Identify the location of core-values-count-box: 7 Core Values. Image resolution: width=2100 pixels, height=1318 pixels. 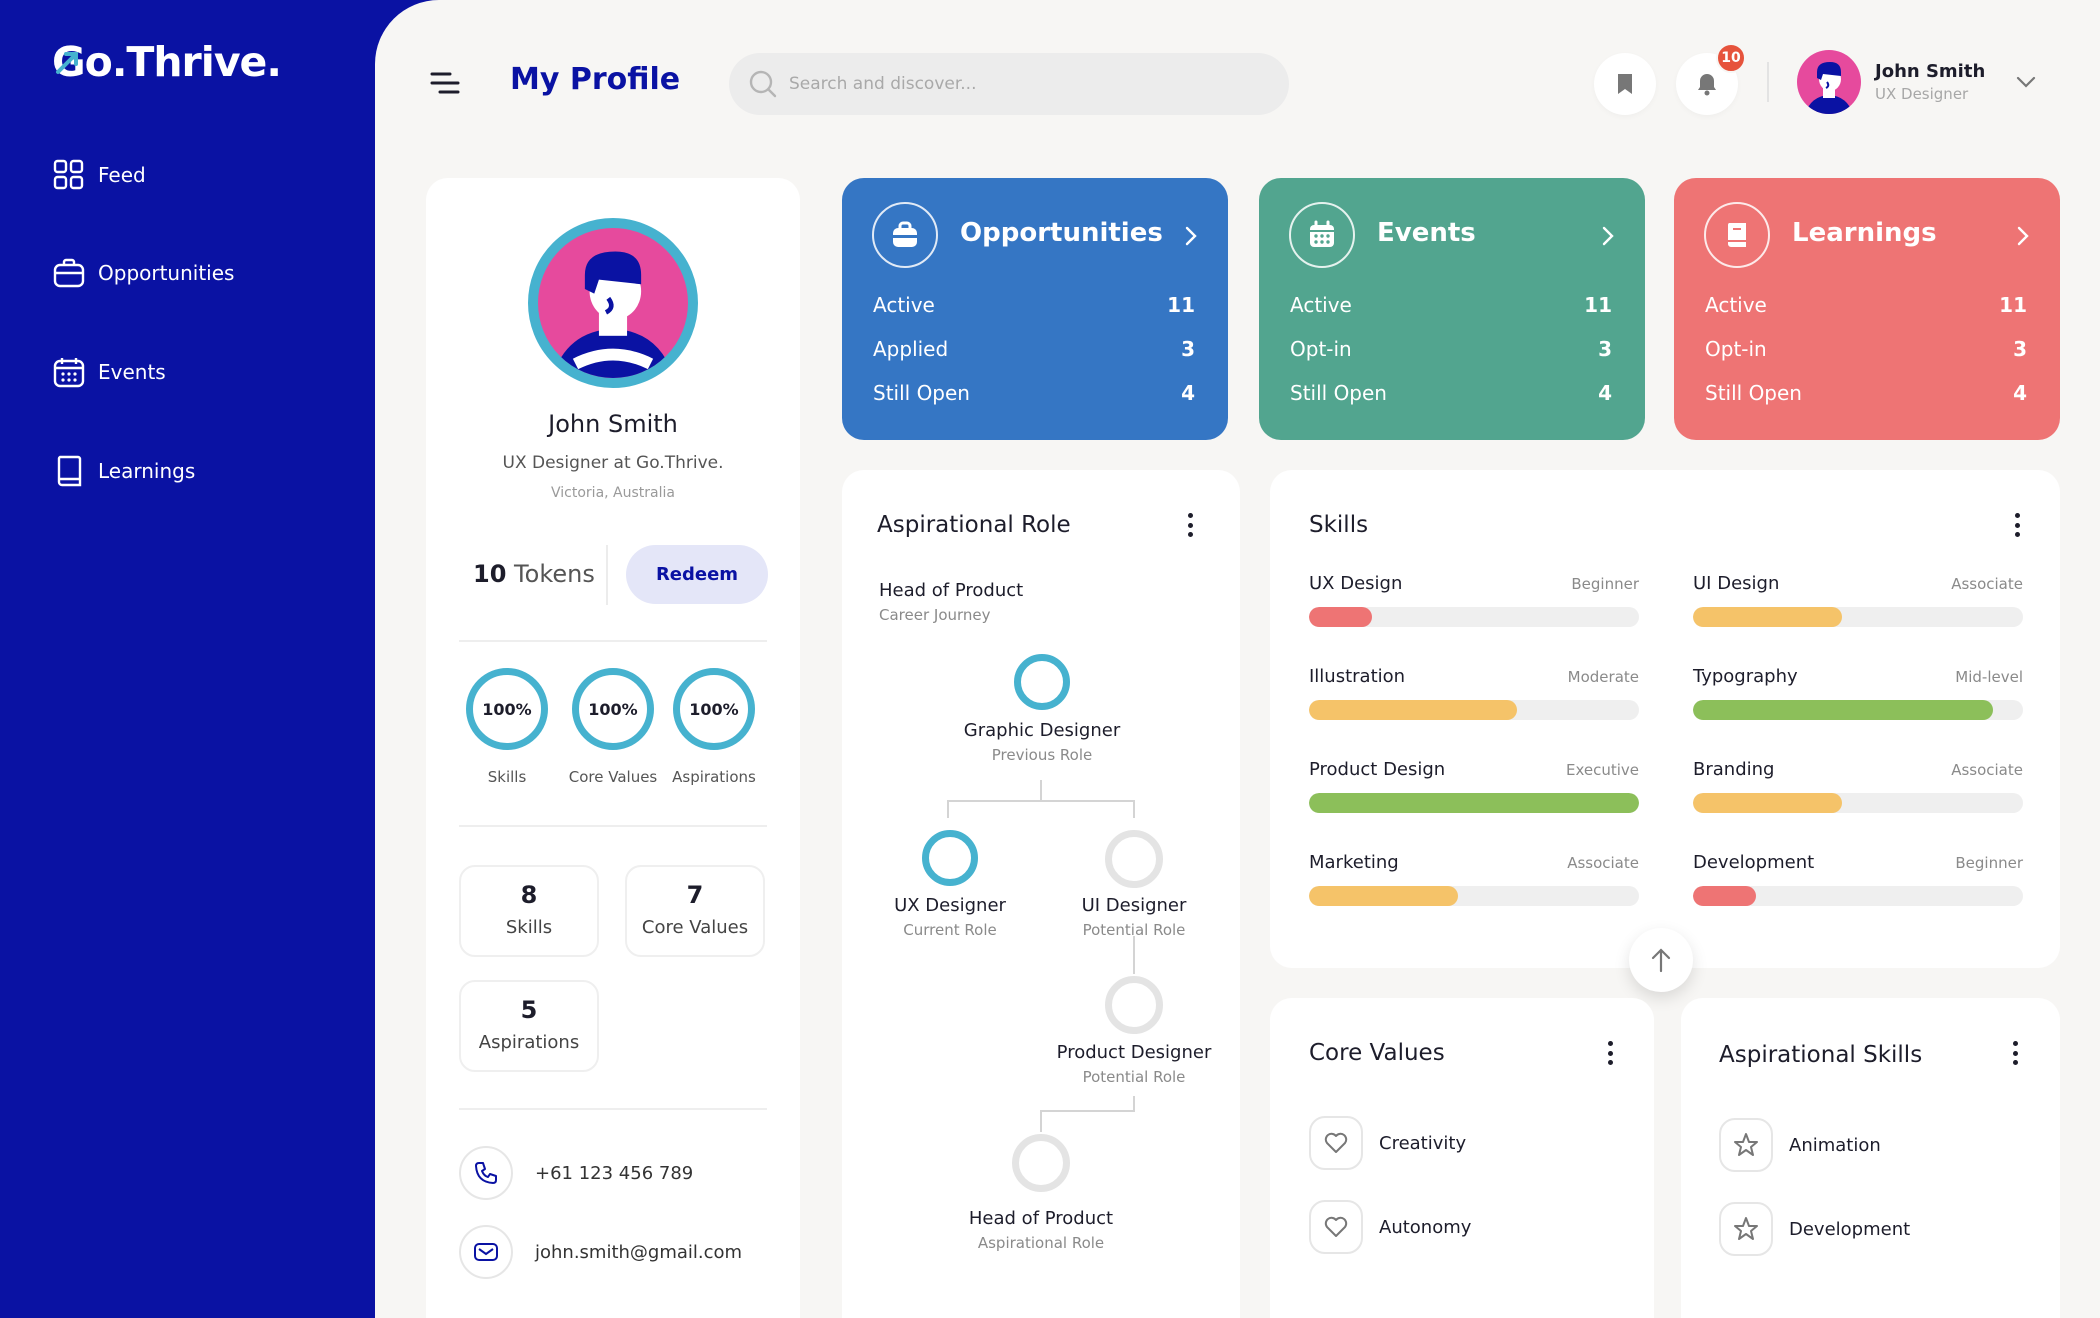
(695, 911).